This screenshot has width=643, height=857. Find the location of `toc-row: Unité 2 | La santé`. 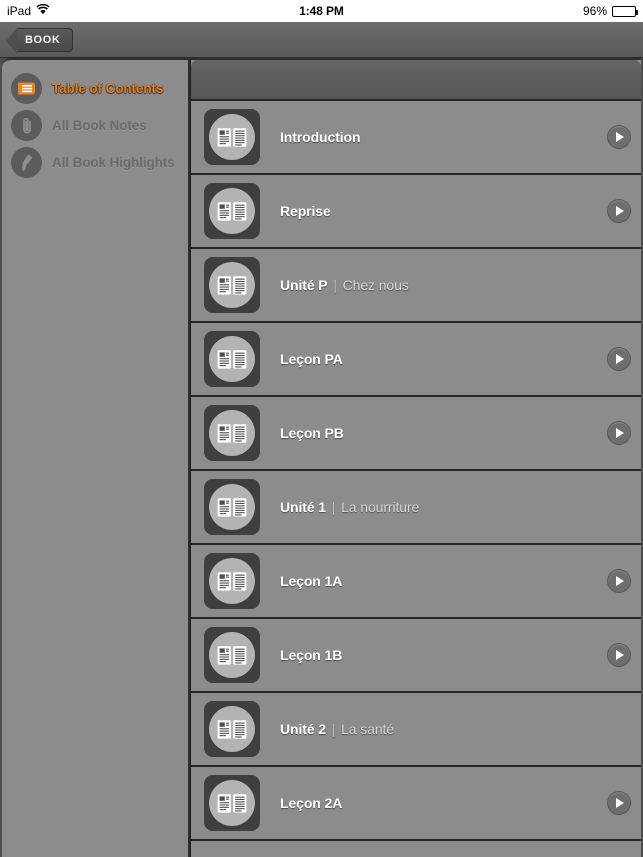

toc-row: Unité 2 | La santé is located at coordinates (416, 730).